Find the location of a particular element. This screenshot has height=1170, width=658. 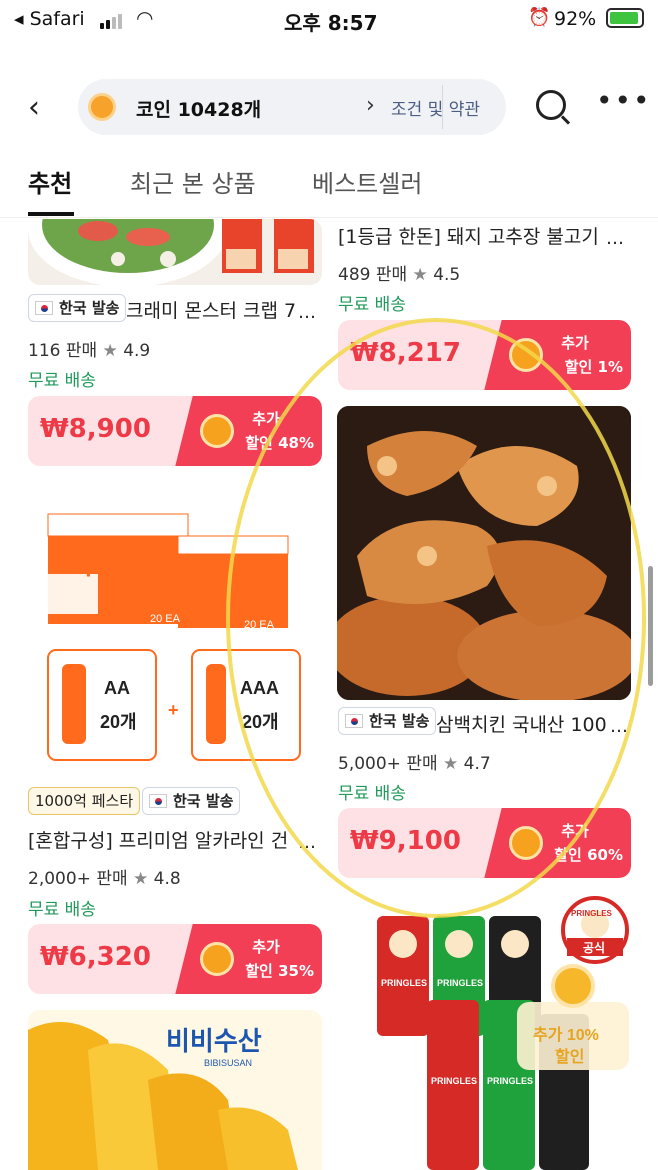

tab-bar: 추천 최근 본 상품 베스트셀러 is located at coordinates (329, 189).